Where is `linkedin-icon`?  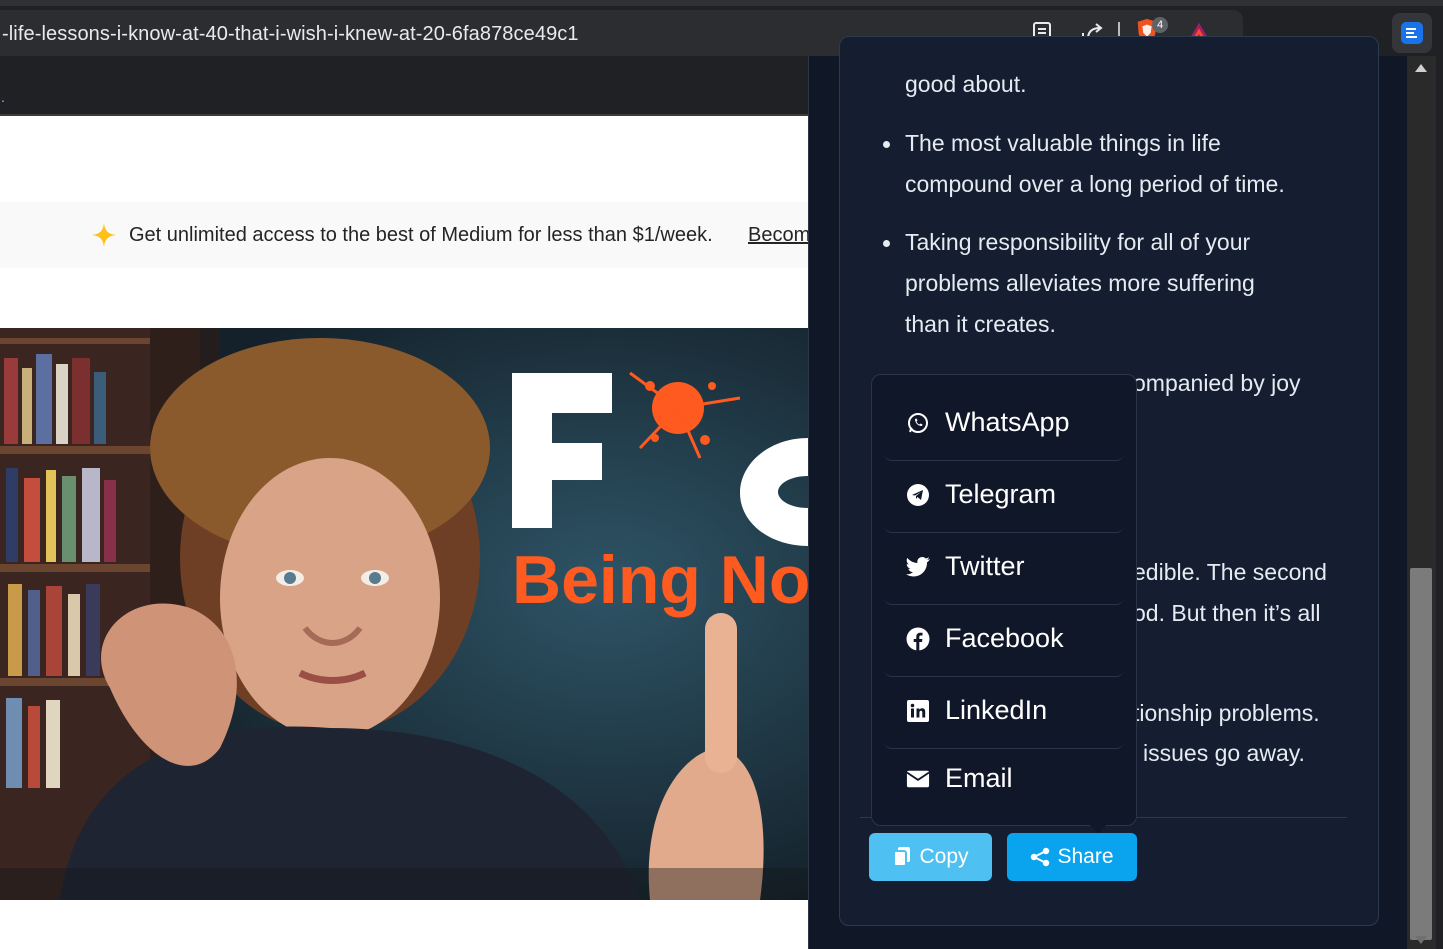 linkedin-icon is located at coordinates (918, 711).